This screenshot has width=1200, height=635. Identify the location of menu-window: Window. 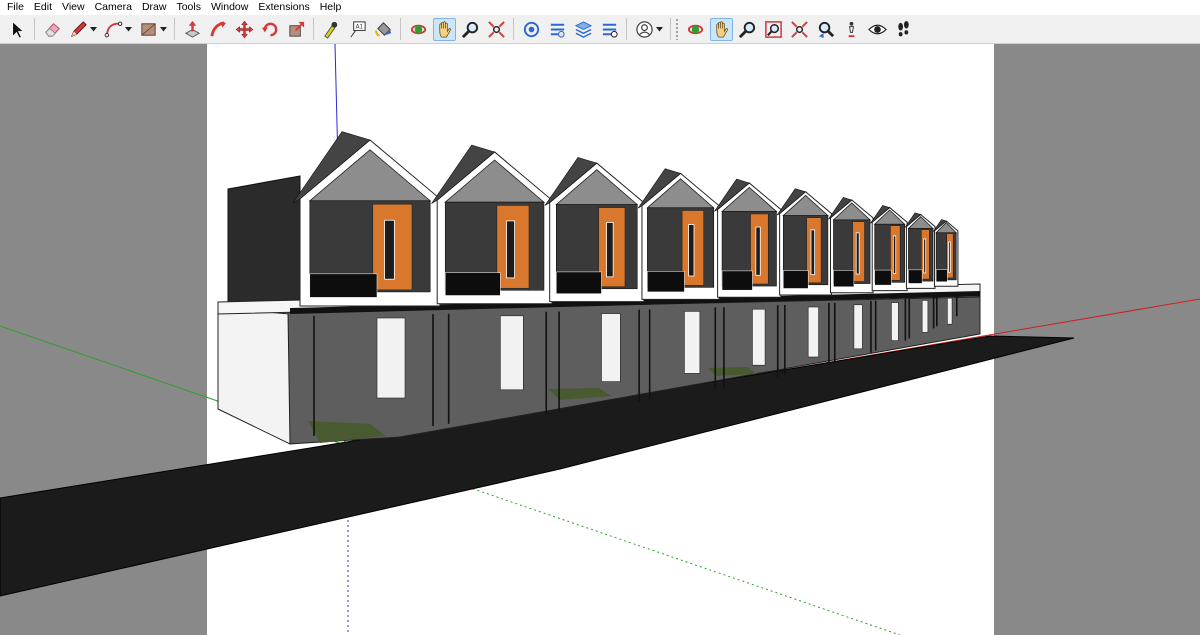
(229, 7).